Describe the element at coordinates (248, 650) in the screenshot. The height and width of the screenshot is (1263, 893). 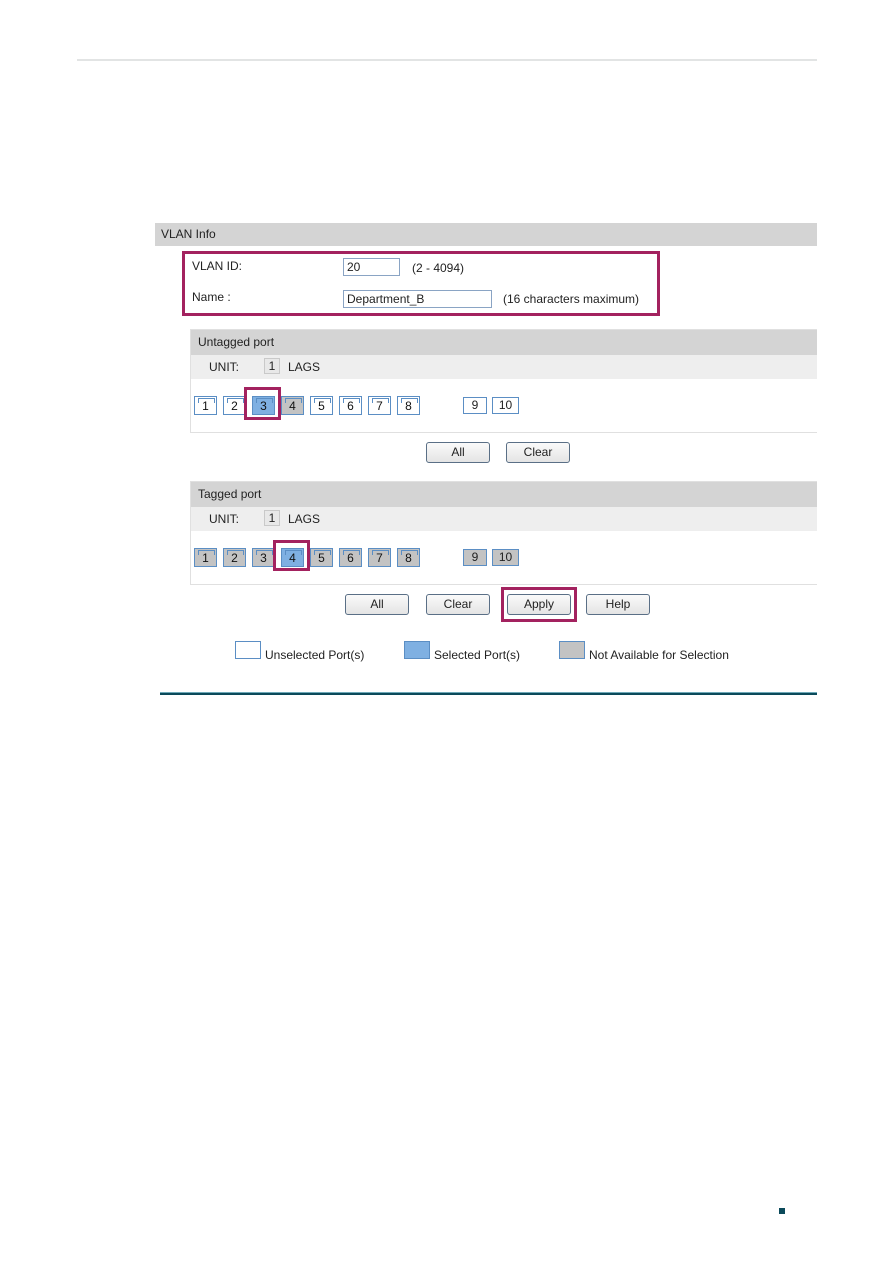
I see `unselected-port-icon` at that location.